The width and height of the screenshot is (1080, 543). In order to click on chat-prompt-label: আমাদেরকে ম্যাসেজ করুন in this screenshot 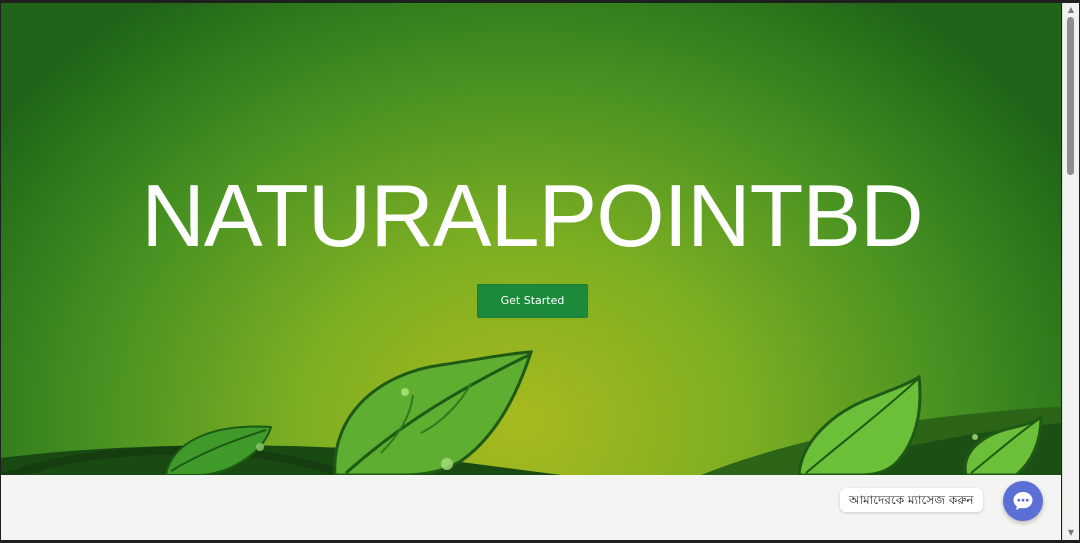, I will do `click(911, 500)`.